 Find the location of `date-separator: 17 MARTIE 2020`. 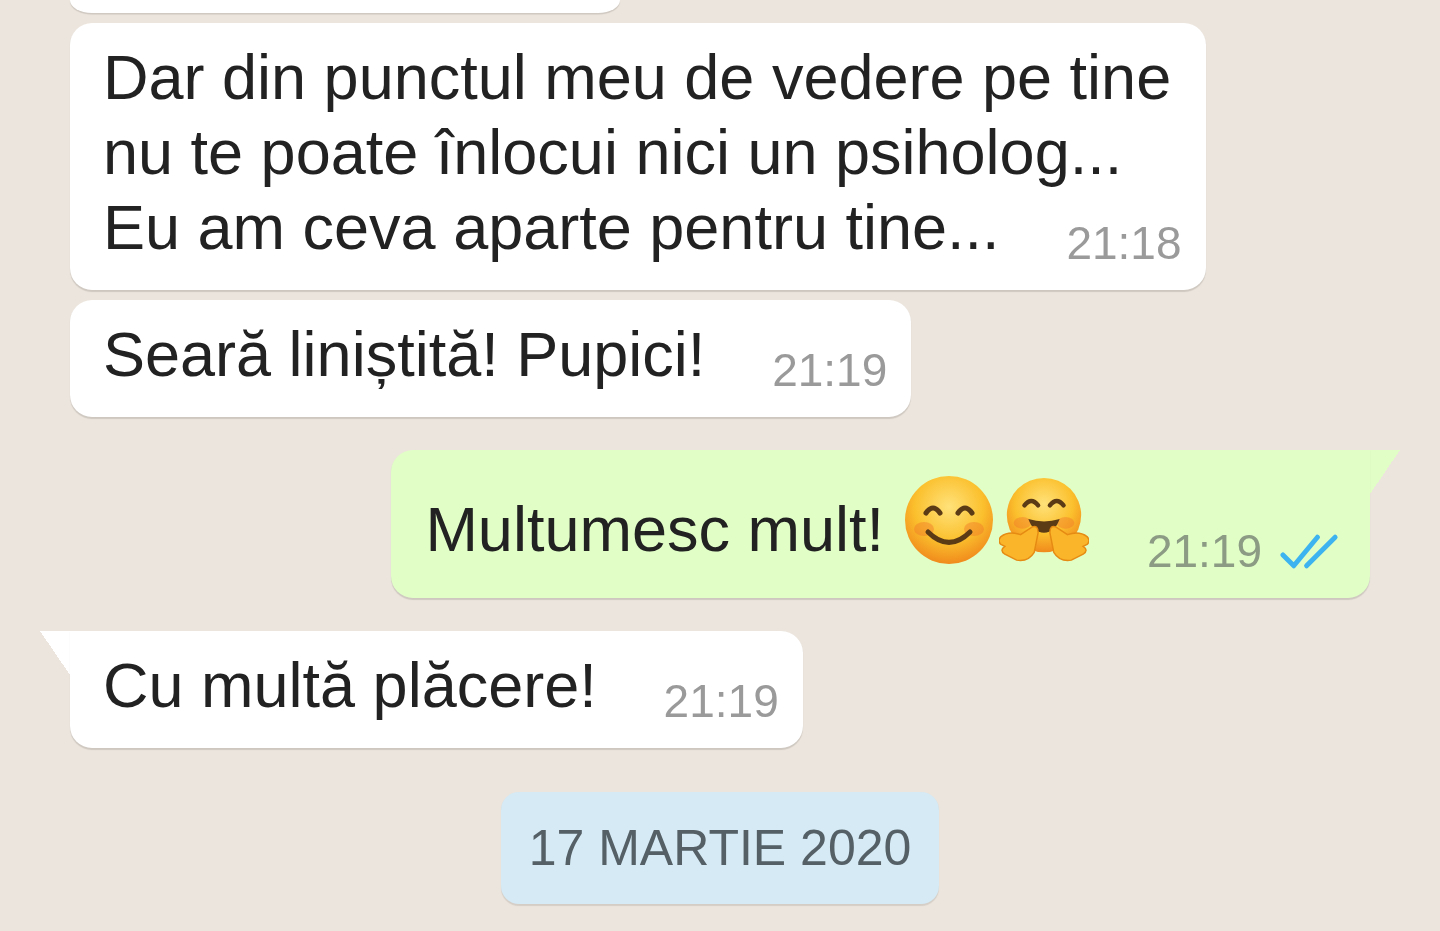

date-separator: 17 MARTIE 2020 is located at coordinates (720, 848).